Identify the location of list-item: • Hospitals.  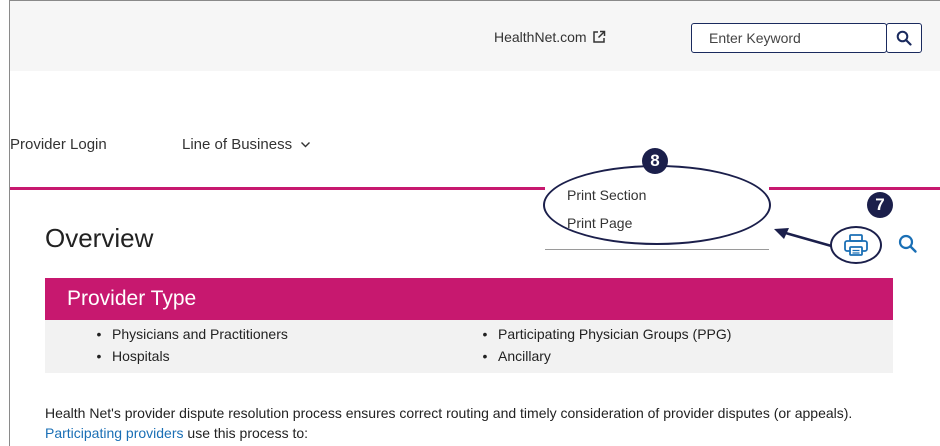
(128, 356).